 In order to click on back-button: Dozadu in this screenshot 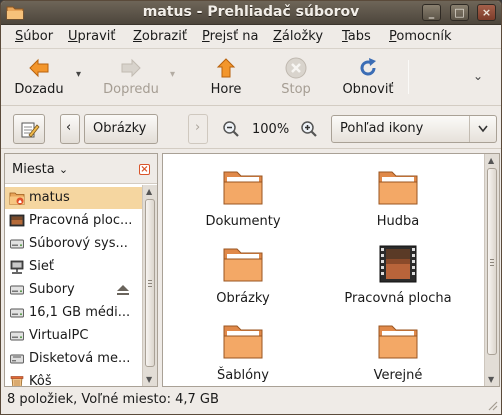, I will do `click(39, 78)`.